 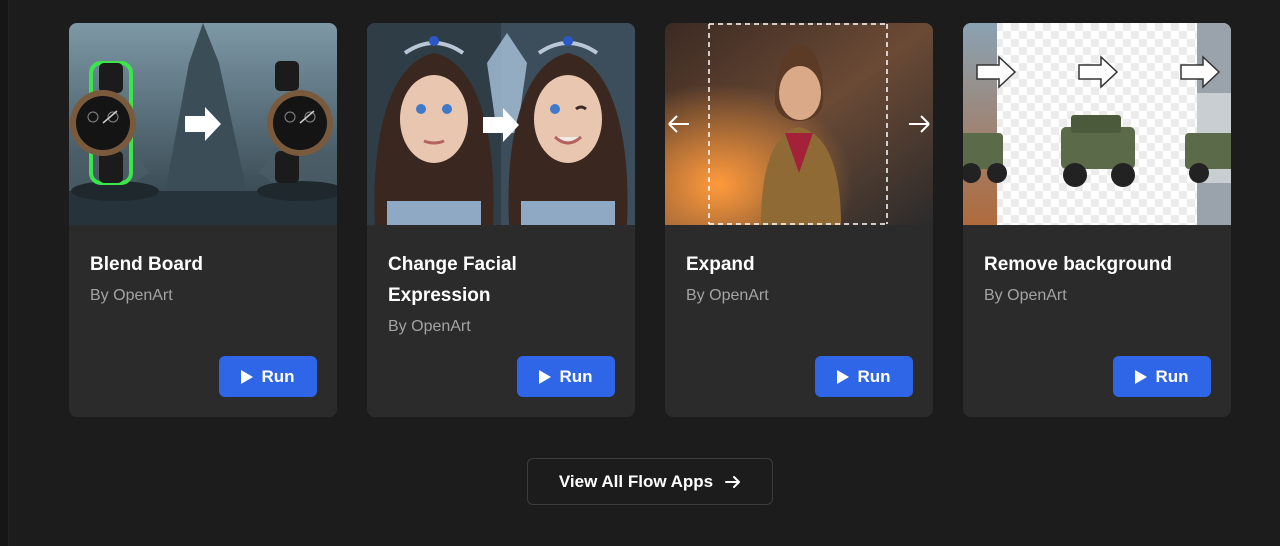 What do you see at coordinates (452, 280) in the screenshot?
I see `card-title: Change Facial Expression` at bounding box center [452, 280].